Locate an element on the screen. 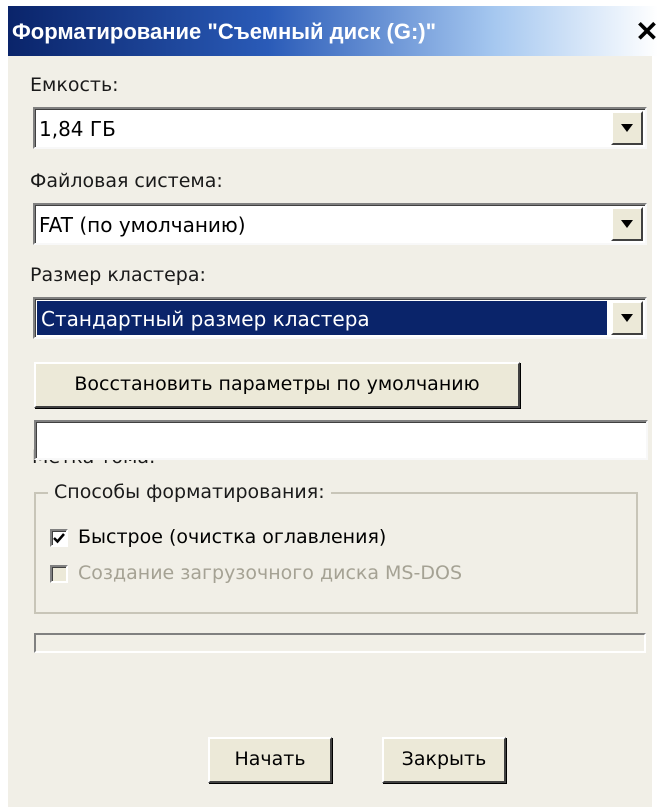  quick-format-check is located at coordinates (59, 538).